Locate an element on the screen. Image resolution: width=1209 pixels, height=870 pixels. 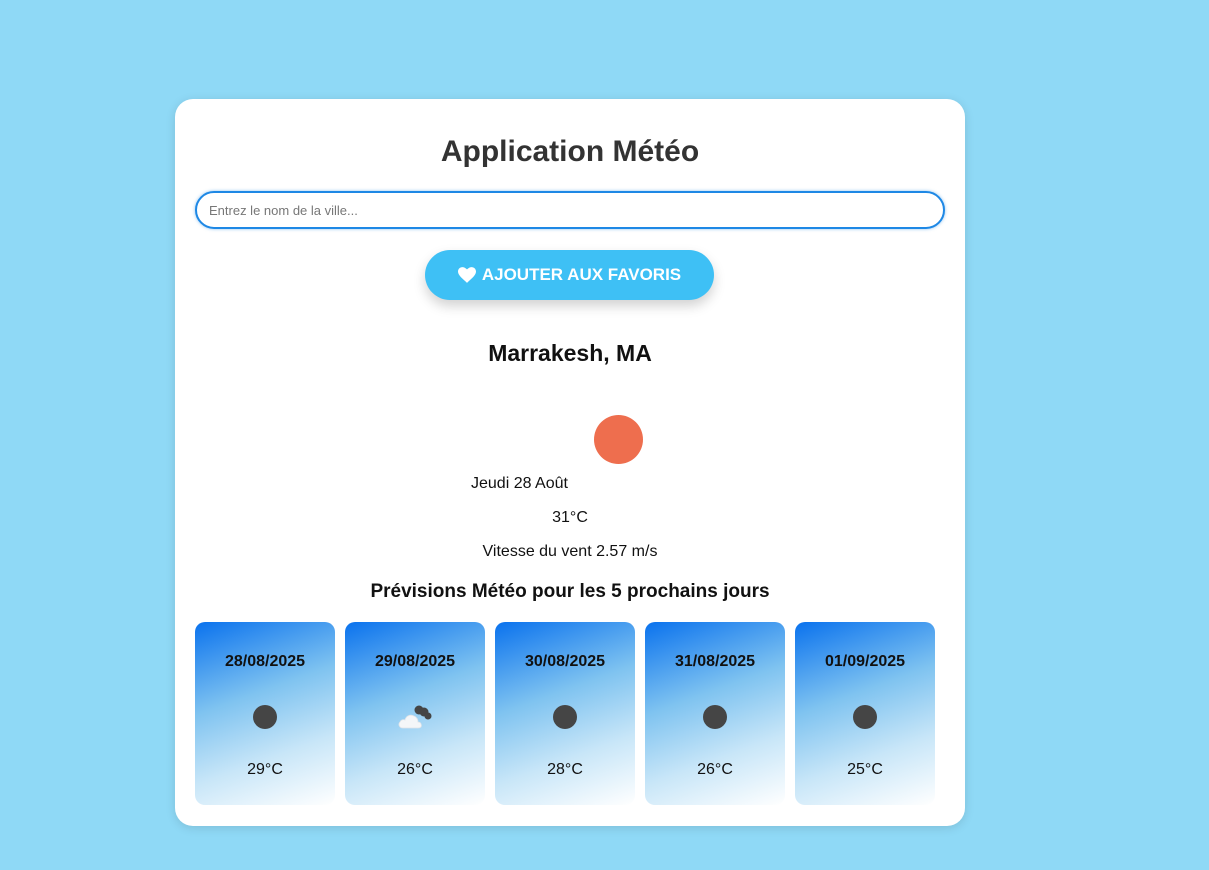
sun-icon is located at coordinates (618, 439).